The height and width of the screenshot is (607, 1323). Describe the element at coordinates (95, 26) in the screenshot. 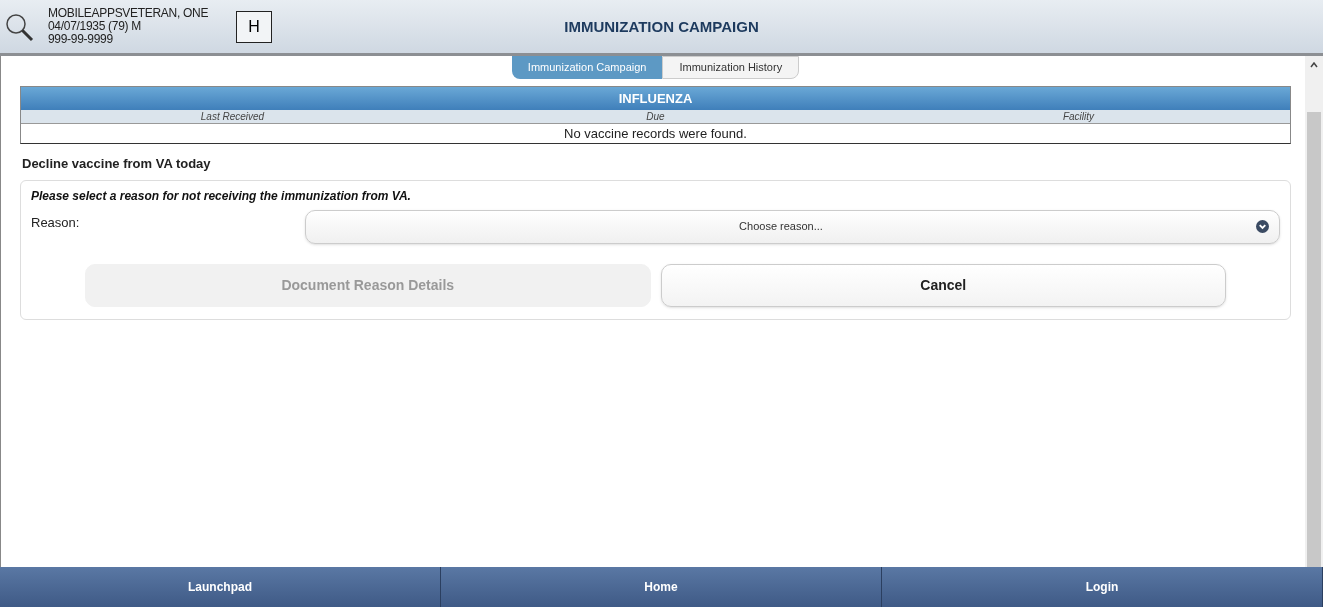

I see `patient-dob: 04/07/1935 (79) M` at that location.